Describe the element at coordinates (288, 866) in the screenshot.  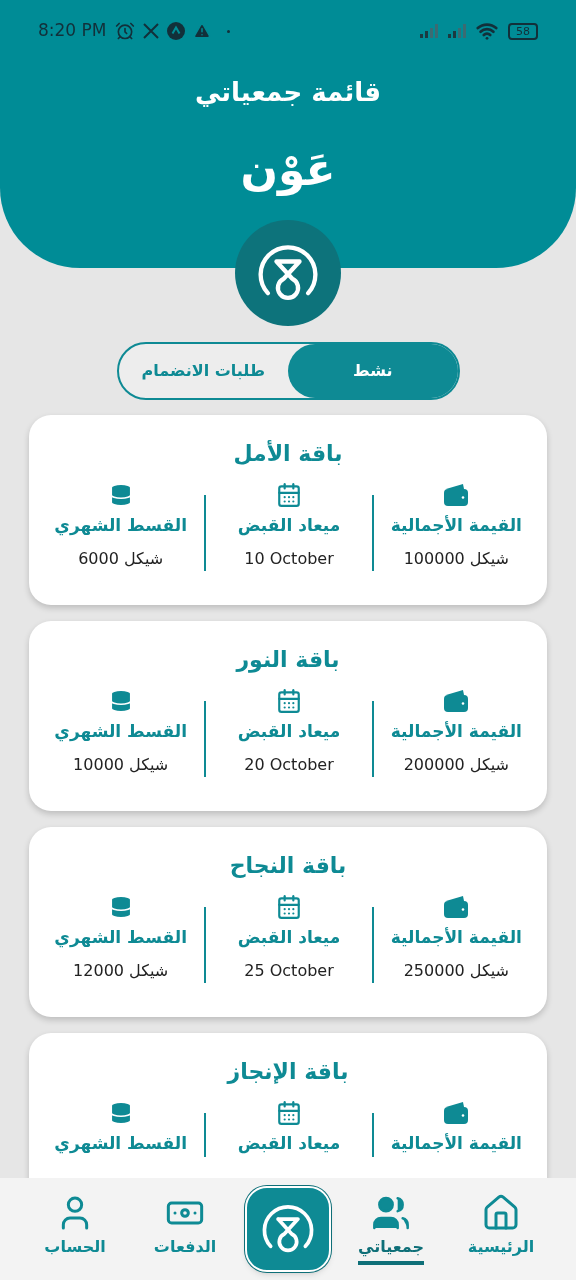
I see `package-title: باقة النجاح` at that location.